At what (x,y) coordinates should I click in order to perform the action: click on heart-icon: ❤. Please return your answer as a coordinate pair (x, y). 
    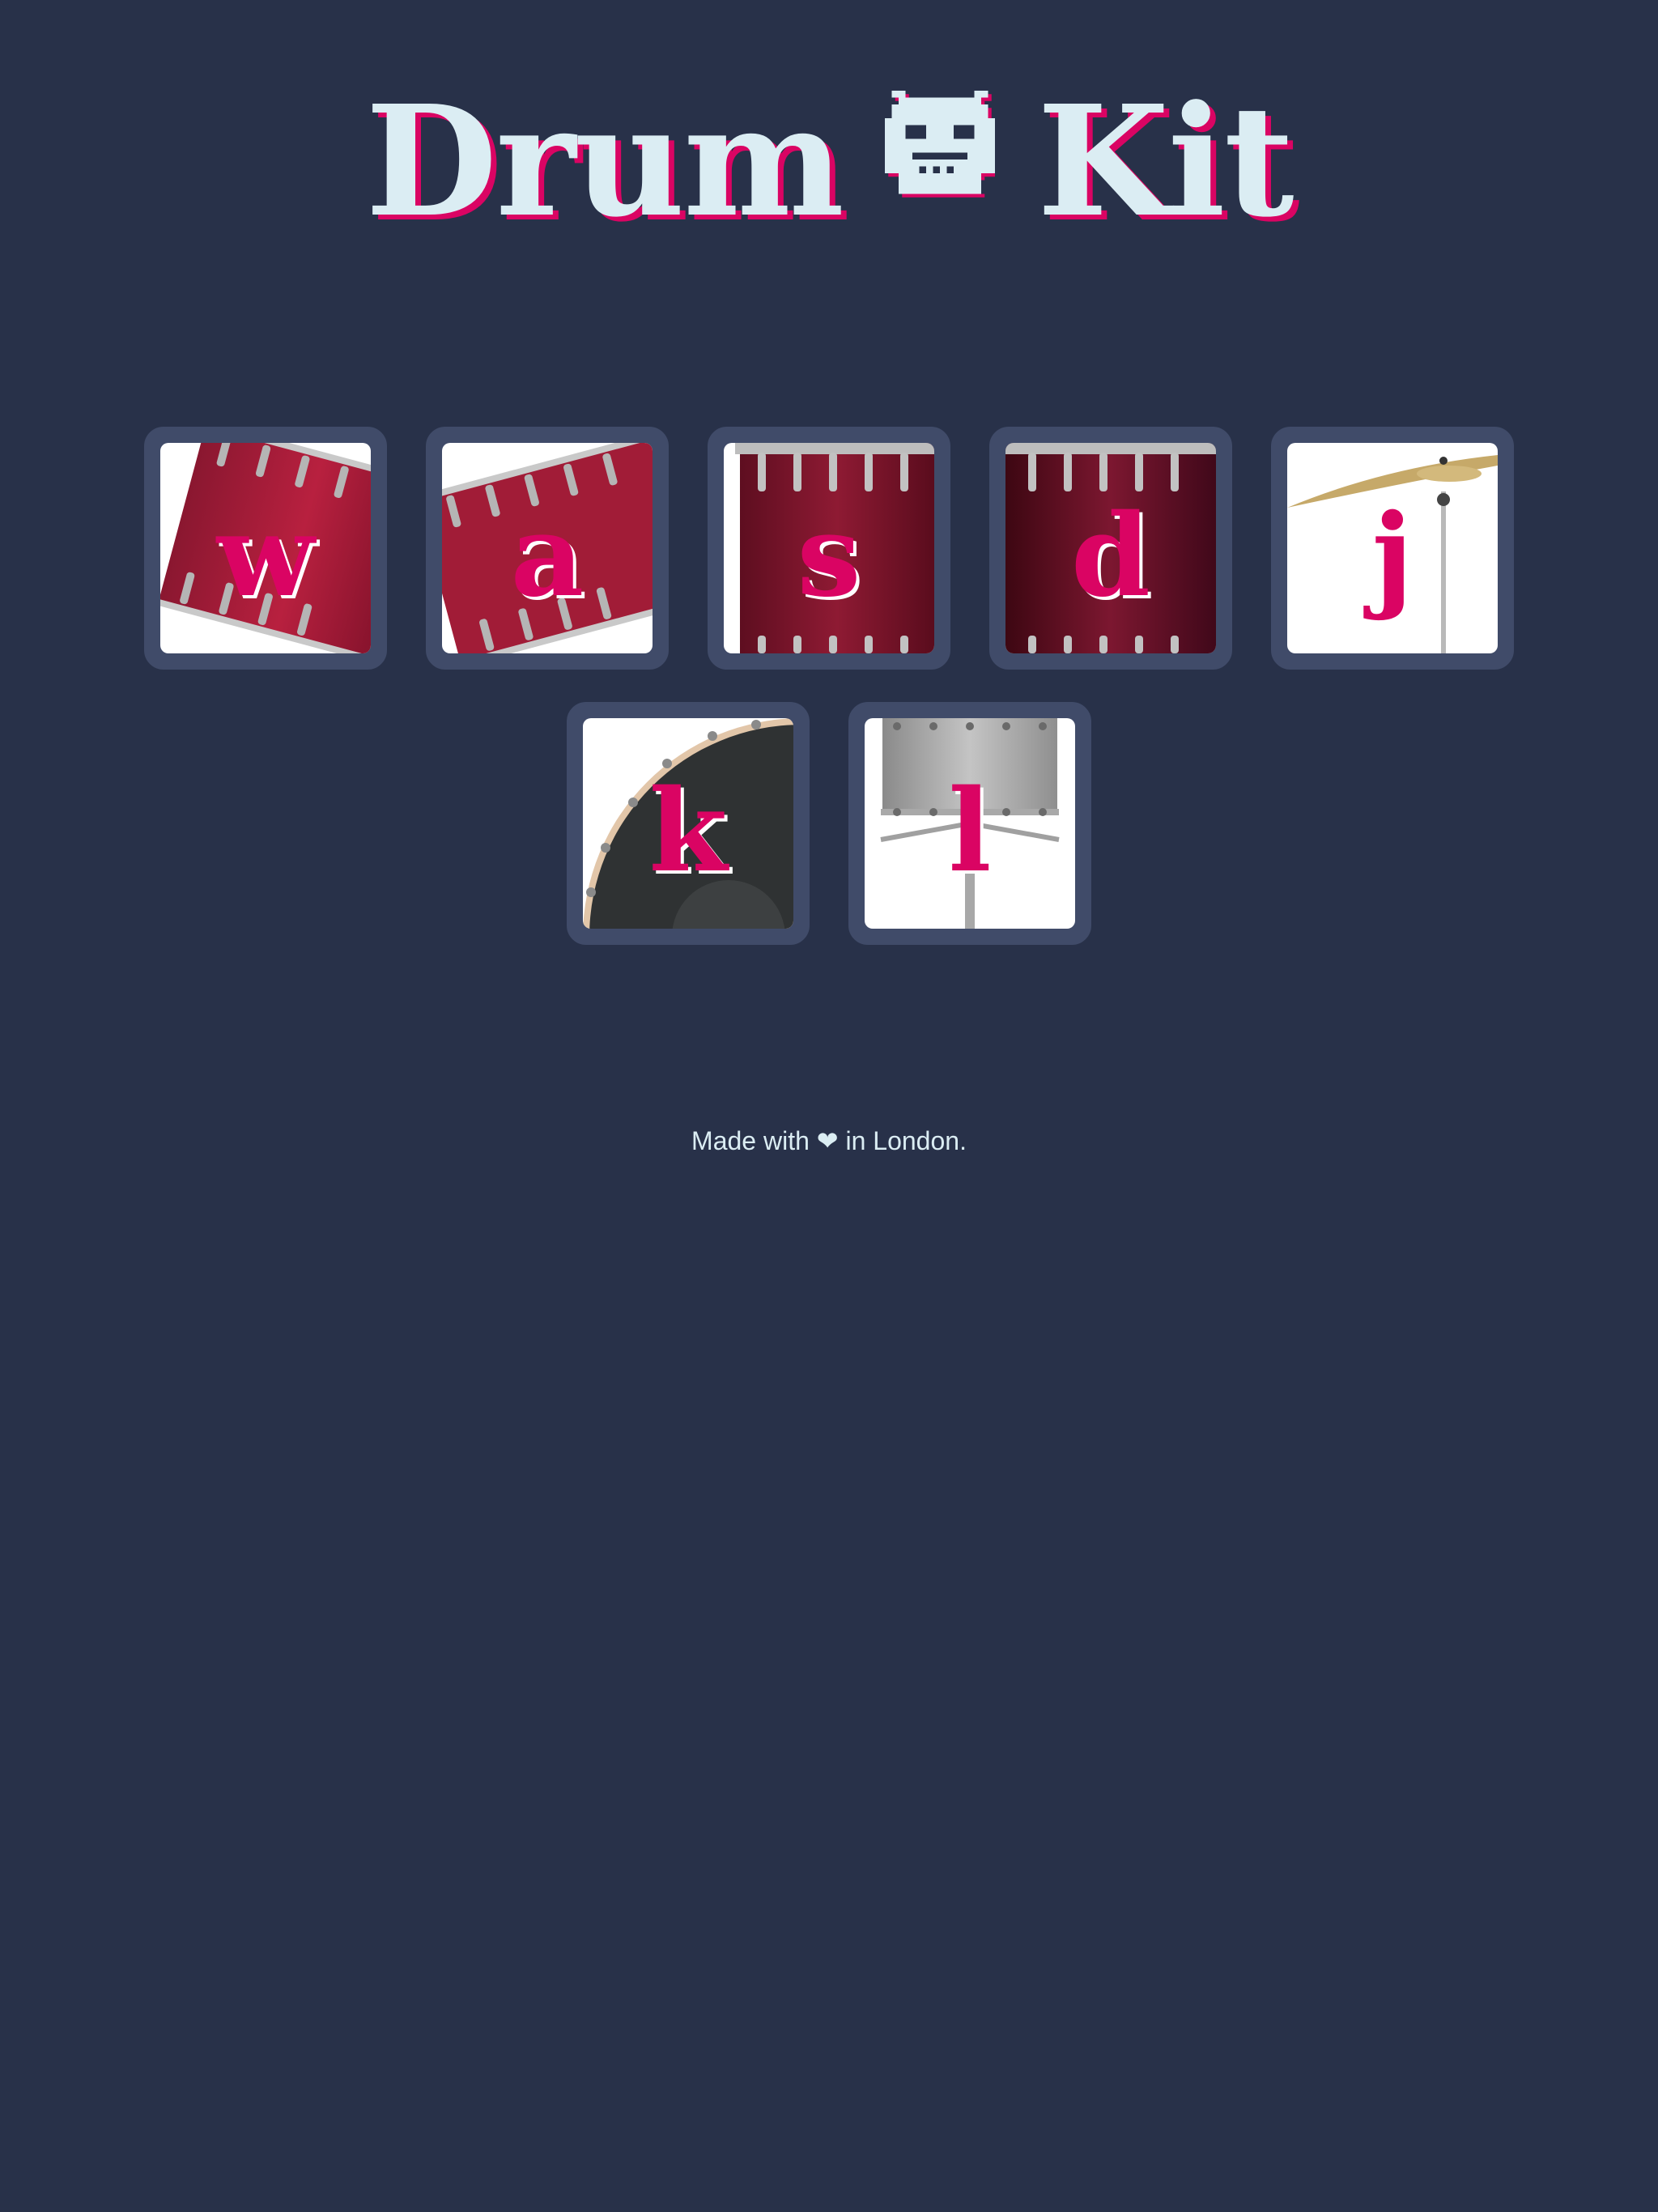
    Looking at the image, I should click on (827, 1140).